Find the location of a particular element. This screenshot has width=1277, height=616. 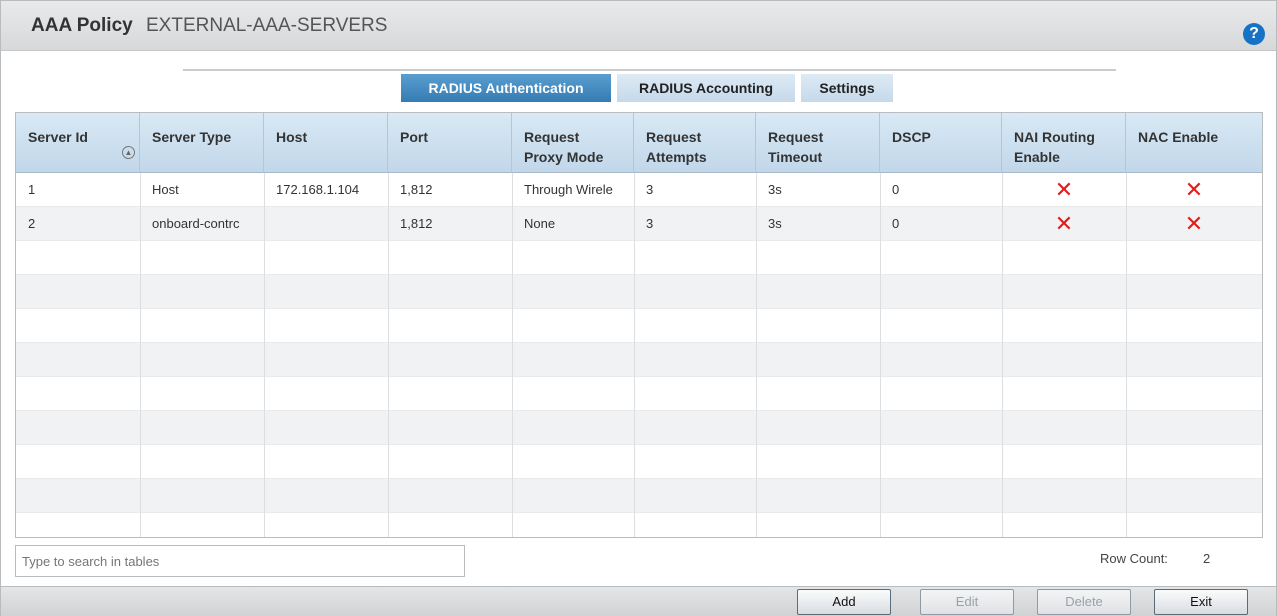

sort-ascending-icon: ▲ is located at coordinates (128, 152).